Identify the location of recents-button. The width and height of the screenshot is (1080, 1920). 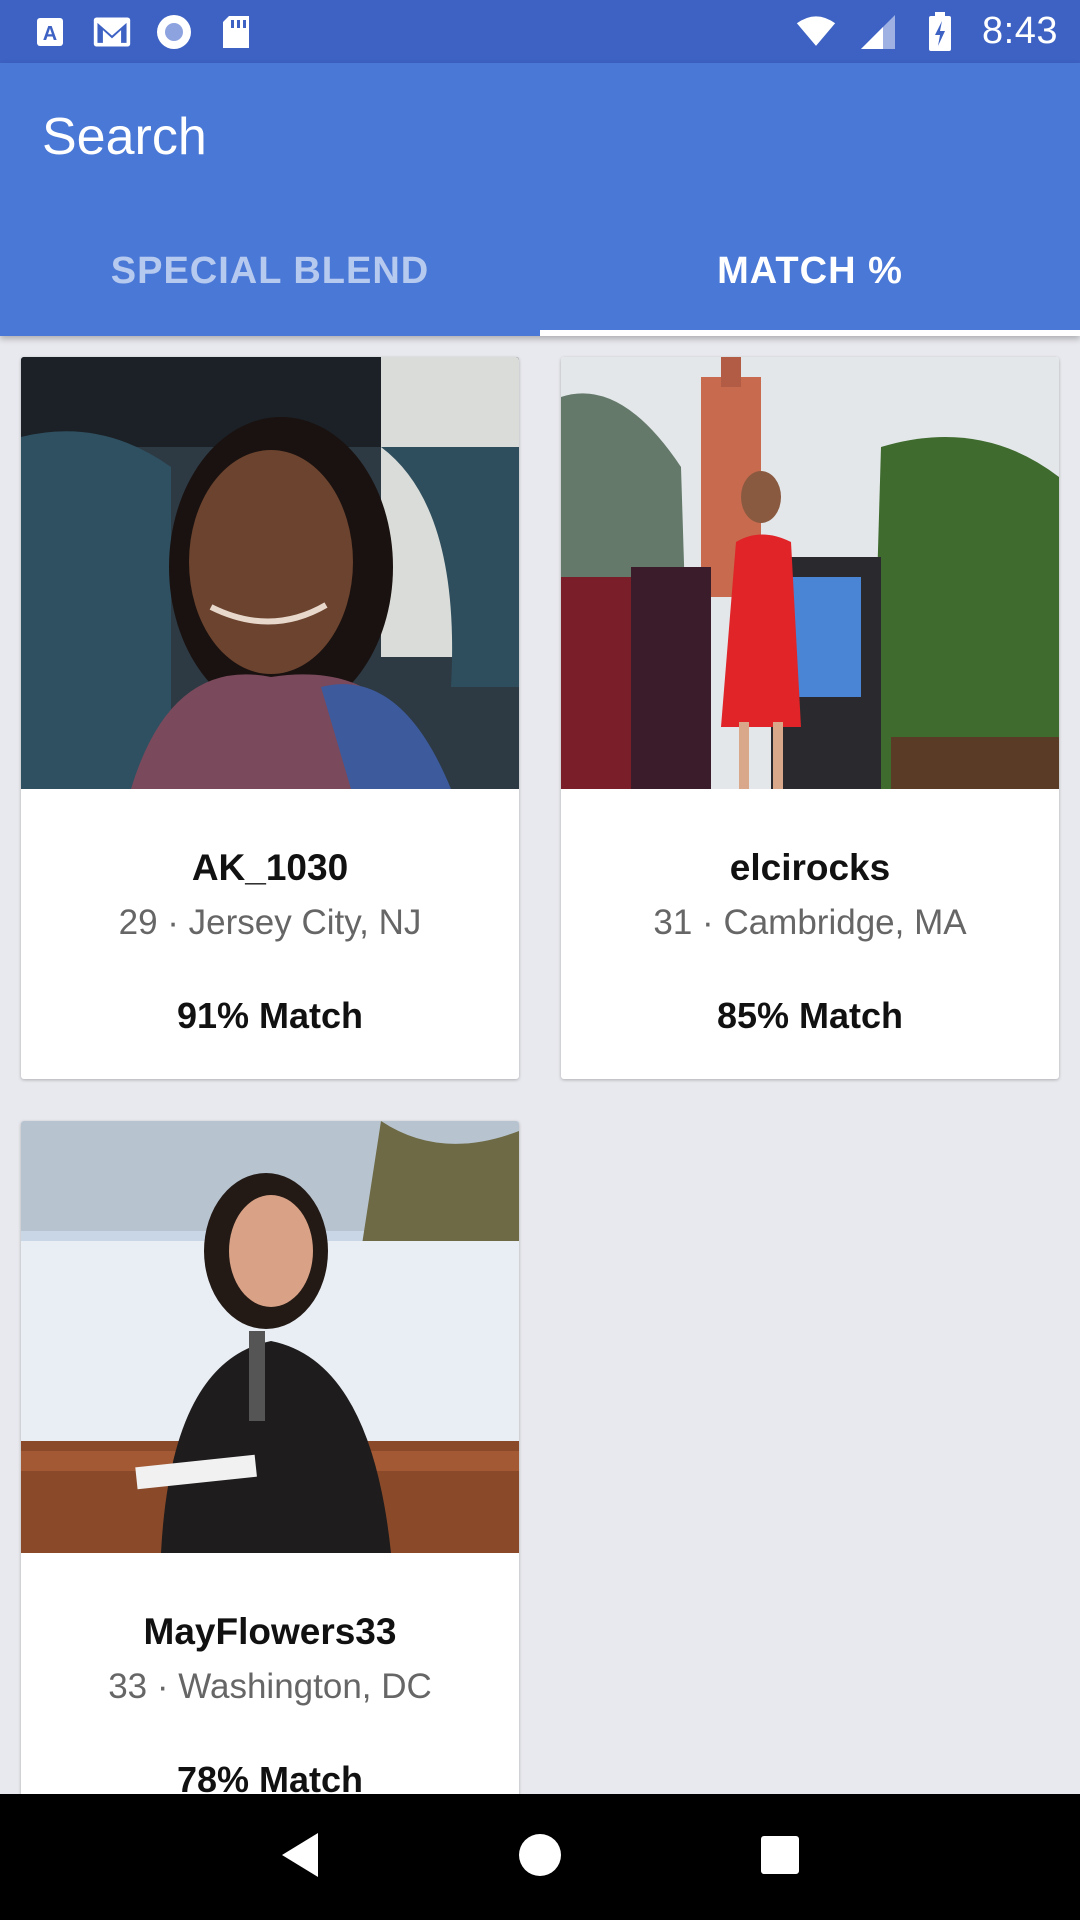
(780, 1857).